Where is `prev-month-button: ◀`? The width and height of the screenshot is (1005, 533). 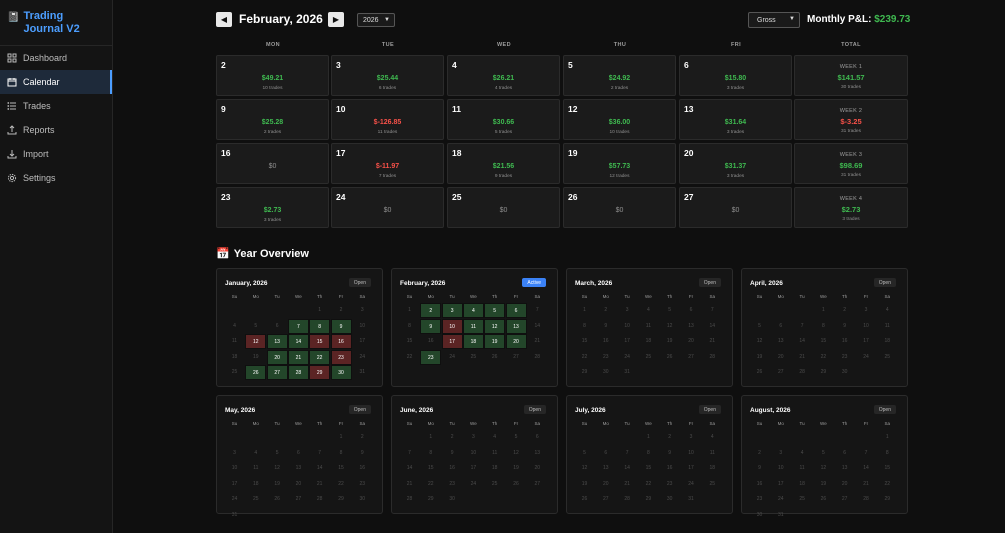 prev-month-button: ◀ is located at coordinates (224, 19).